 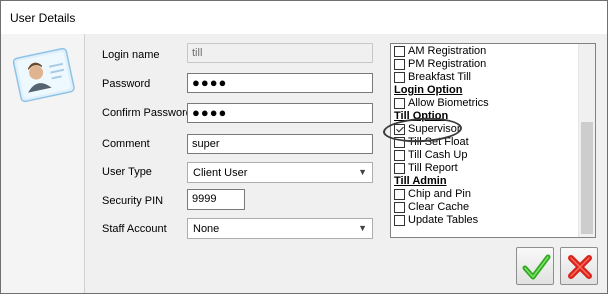 What do you see at coordinates (280, 113) in the screenshot?
I see `confirm-password-field: ●●●●` at bounding box center [280, 113].